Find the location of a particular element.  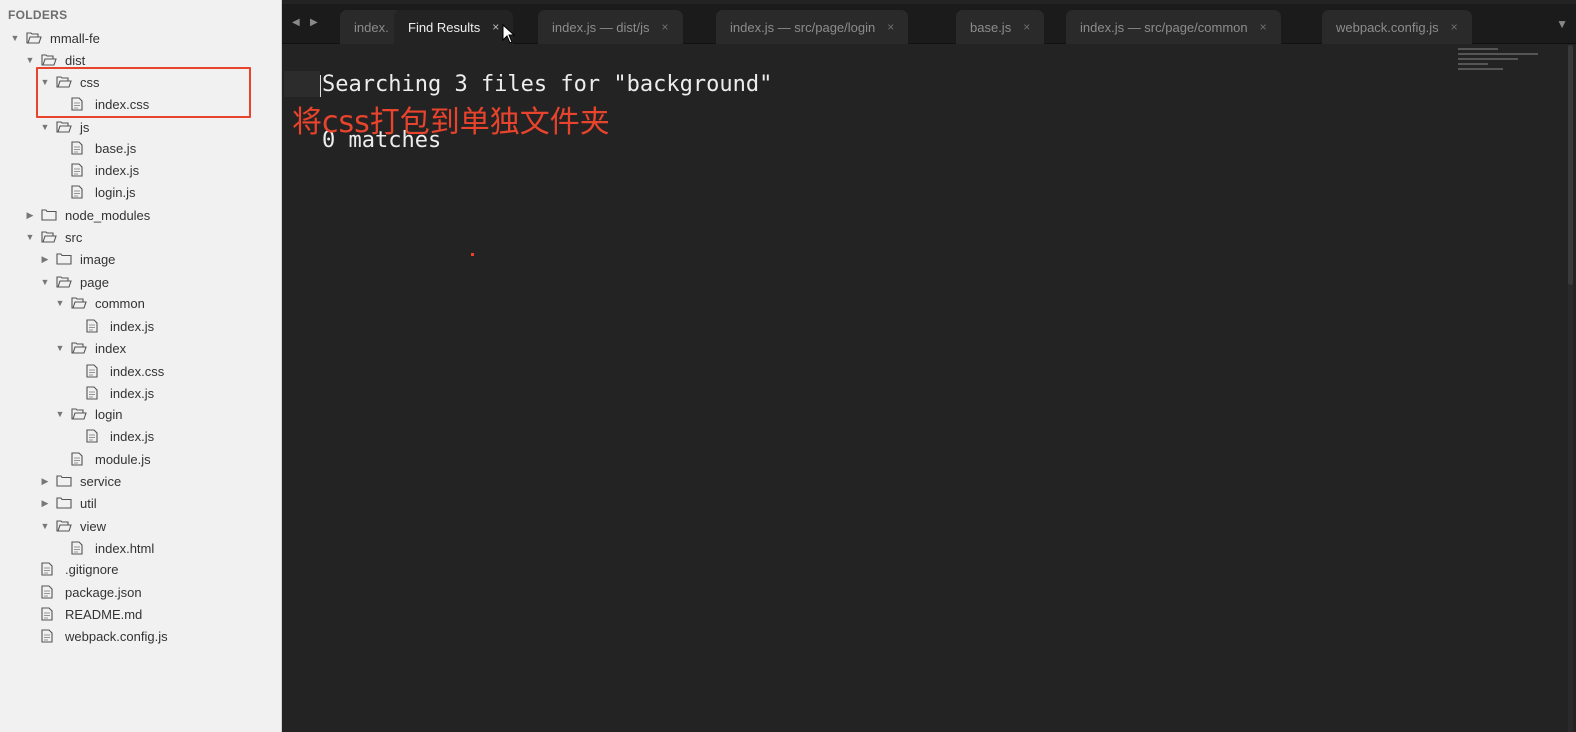

tab-label: index.js — src/page/login is located at coordinates (803, 27).